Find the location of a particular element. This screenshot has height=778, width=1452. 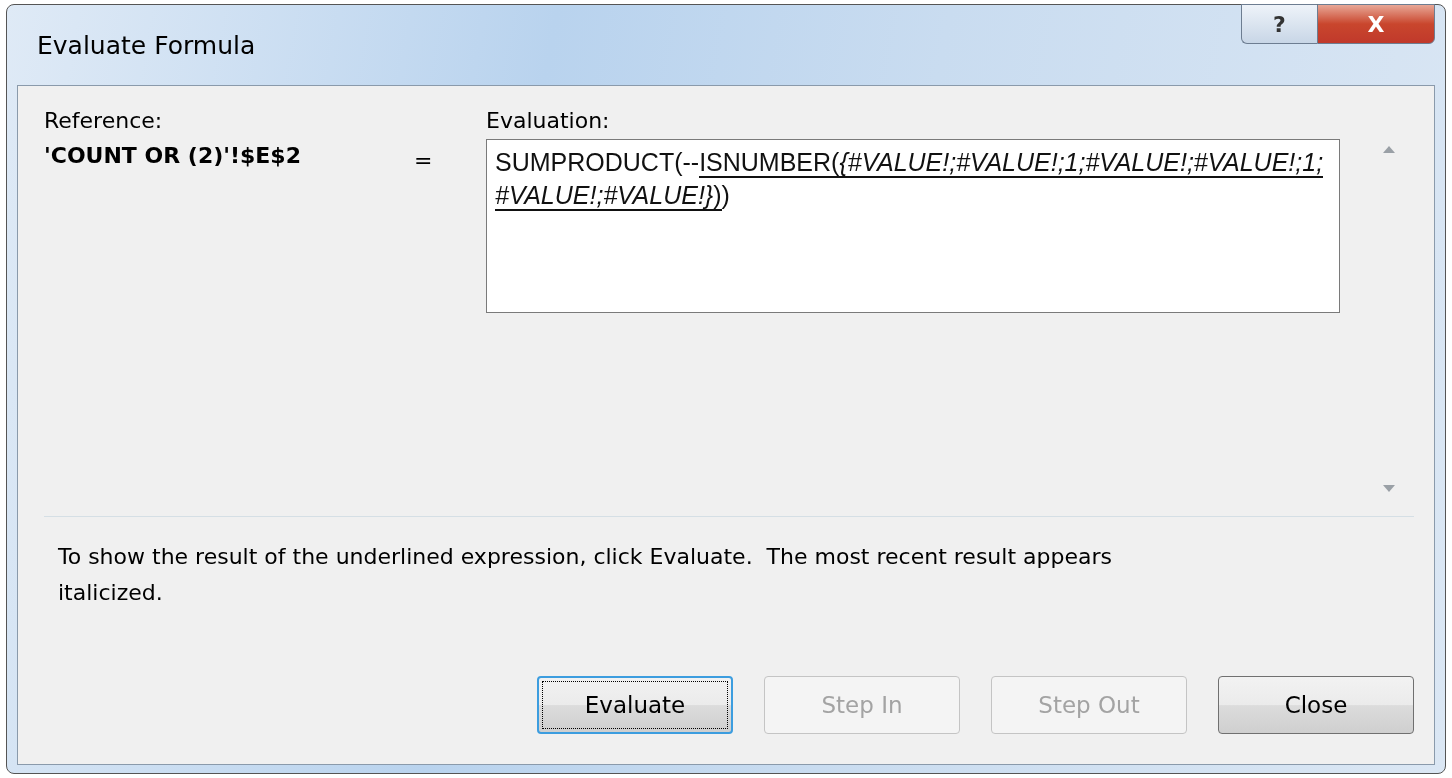

window-title: Evaluate Formula is located at coordinates (146, 45).